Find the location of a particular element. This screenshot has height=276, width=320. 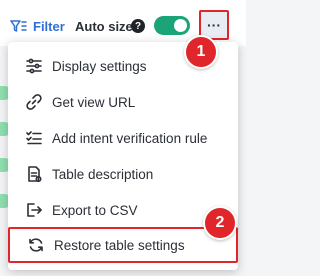

menu-item-label: Export to CSV is located at coordinates (95, 210).